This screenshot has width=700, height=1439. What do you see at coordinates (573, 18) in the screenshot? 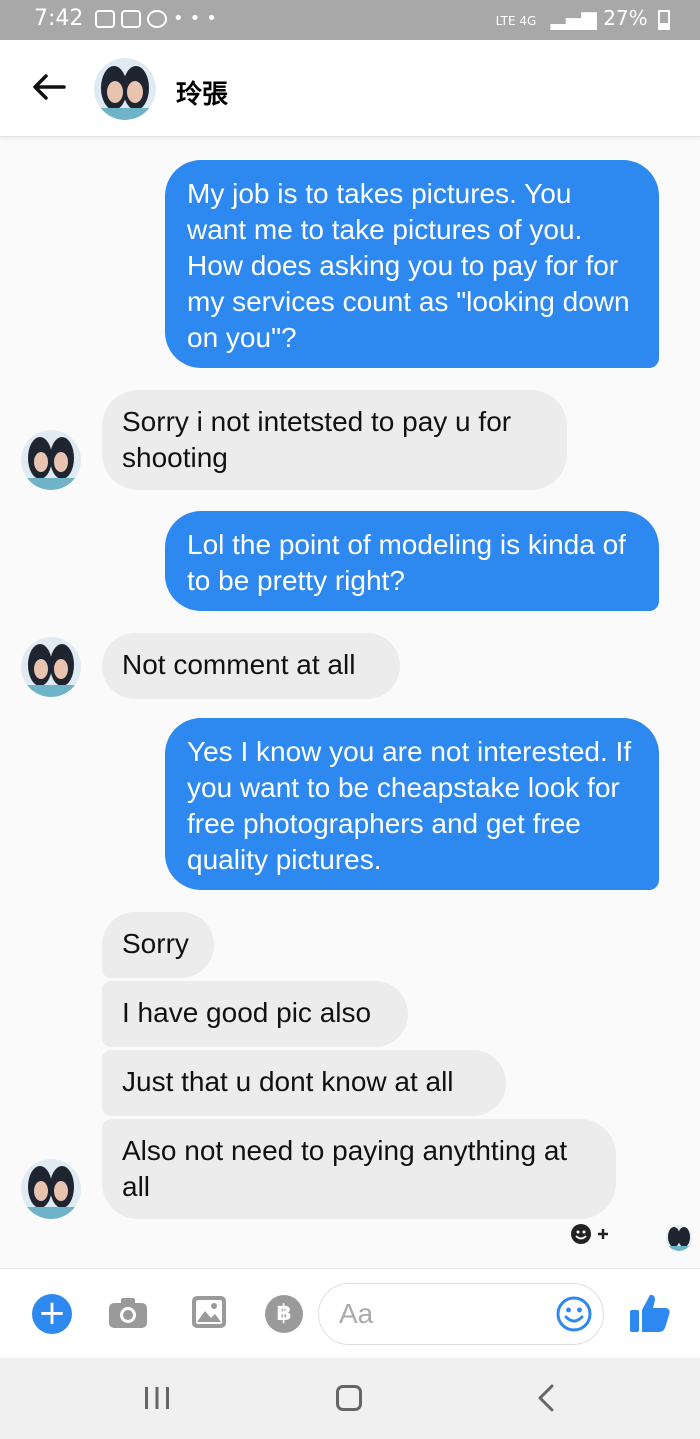
I see `signal-icon: ▂▄▆` at bounding box center [573, 18].